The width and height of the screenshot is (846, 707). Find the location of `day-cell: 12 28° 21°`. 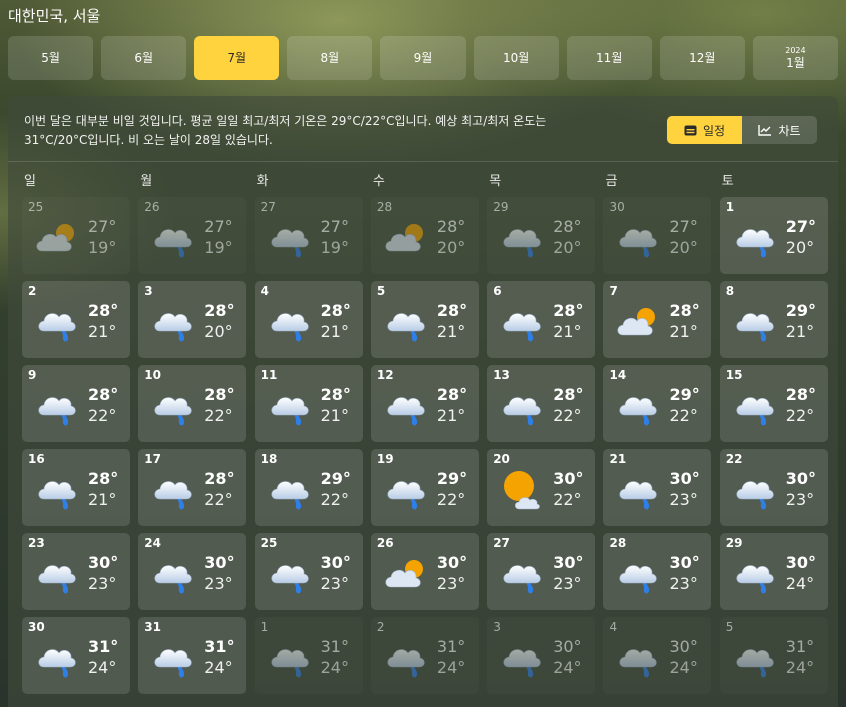

day-cell: 12 28° 21° is located at coordinates (424, 403).